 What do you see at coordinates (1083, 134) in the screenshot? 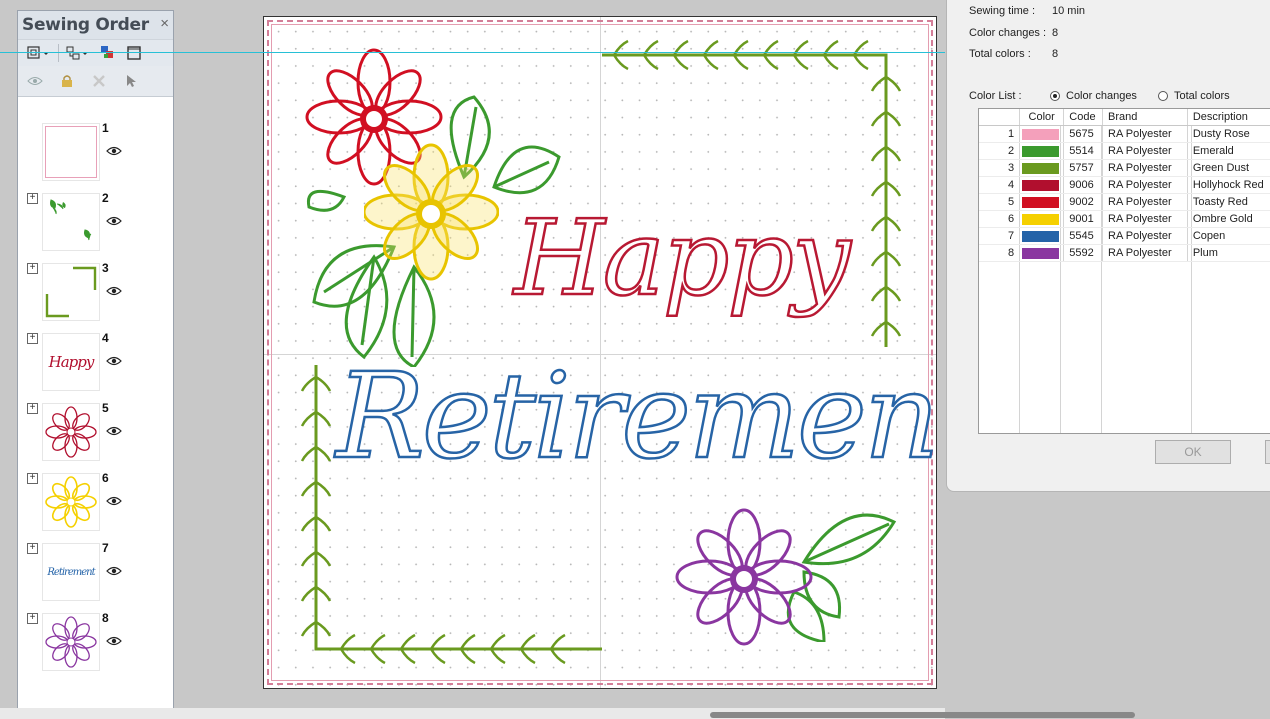
I see `row-code: 5675` at bounding box center [1083, 134].